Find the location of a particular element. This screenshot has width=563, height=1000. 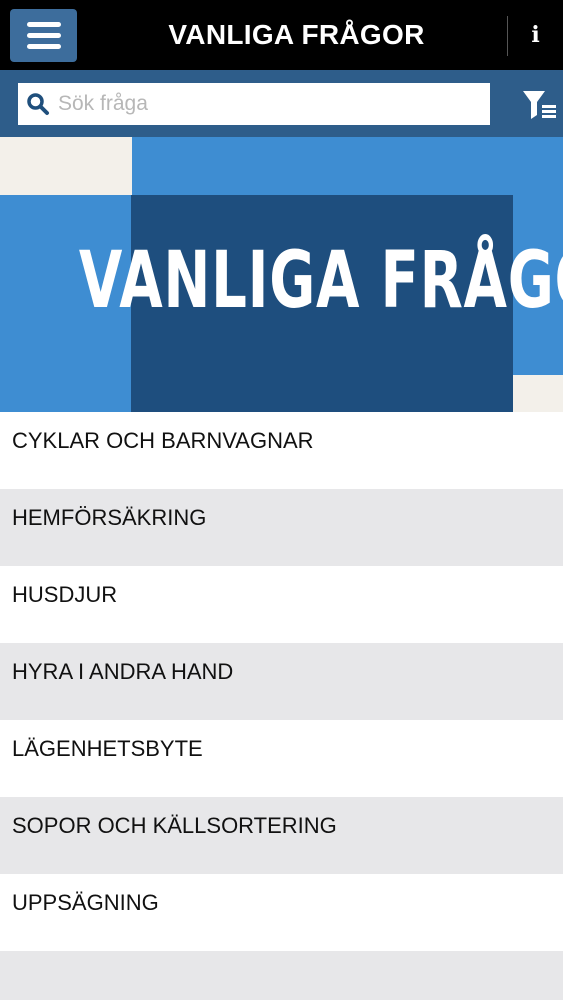

list-item-andrahand: HYRA I ANDRA HAND is located at coordinates (281, 681).